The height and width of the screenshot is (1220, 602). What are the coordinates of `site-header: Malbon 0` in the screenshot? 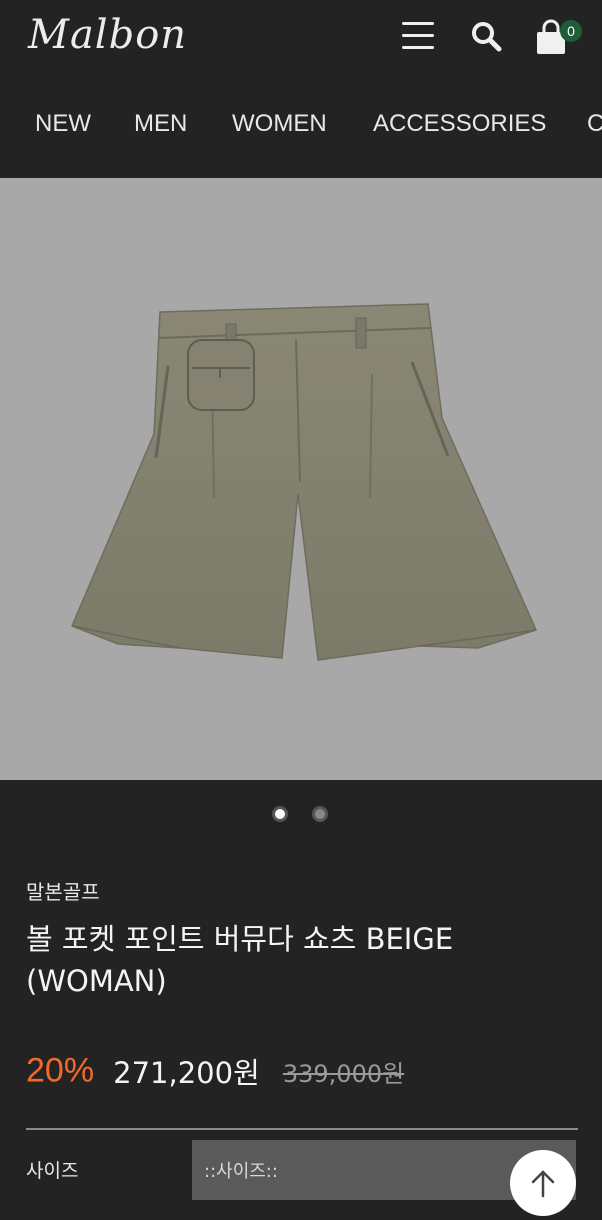 It's located at (301, 44).